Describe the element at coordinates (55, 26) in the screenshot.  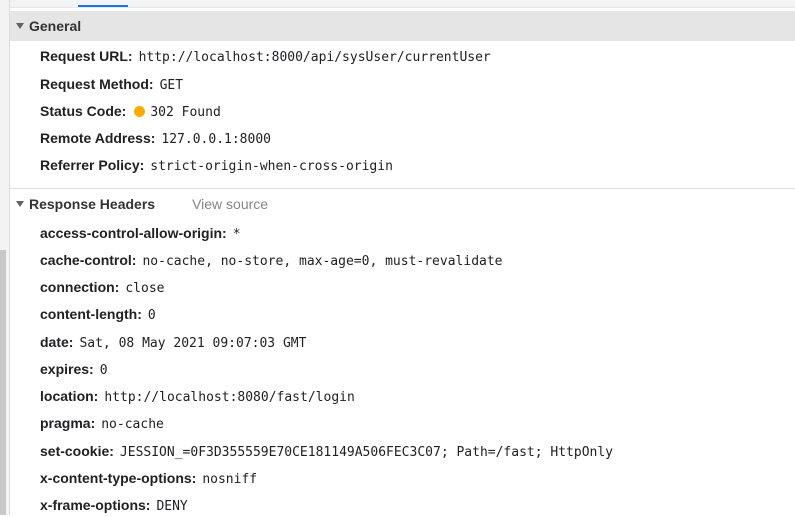
I see `general-section-title: General` at that location.